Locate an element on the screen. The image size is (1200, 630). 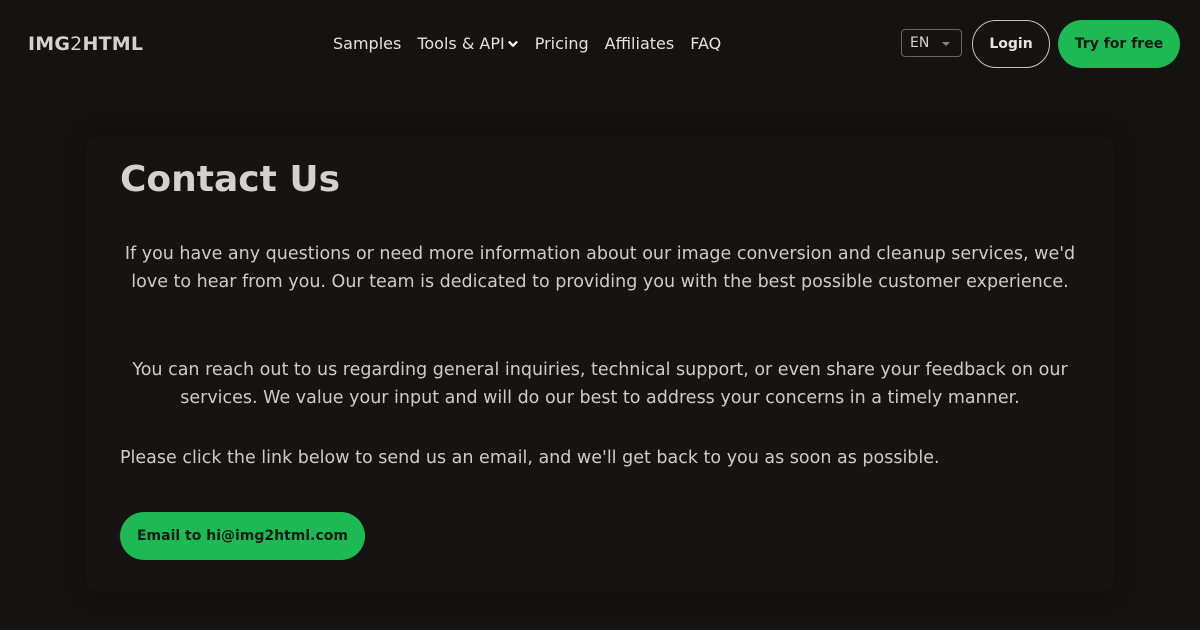
nav-item-tools-api: Tools & API is located at coordinates (467, 44).